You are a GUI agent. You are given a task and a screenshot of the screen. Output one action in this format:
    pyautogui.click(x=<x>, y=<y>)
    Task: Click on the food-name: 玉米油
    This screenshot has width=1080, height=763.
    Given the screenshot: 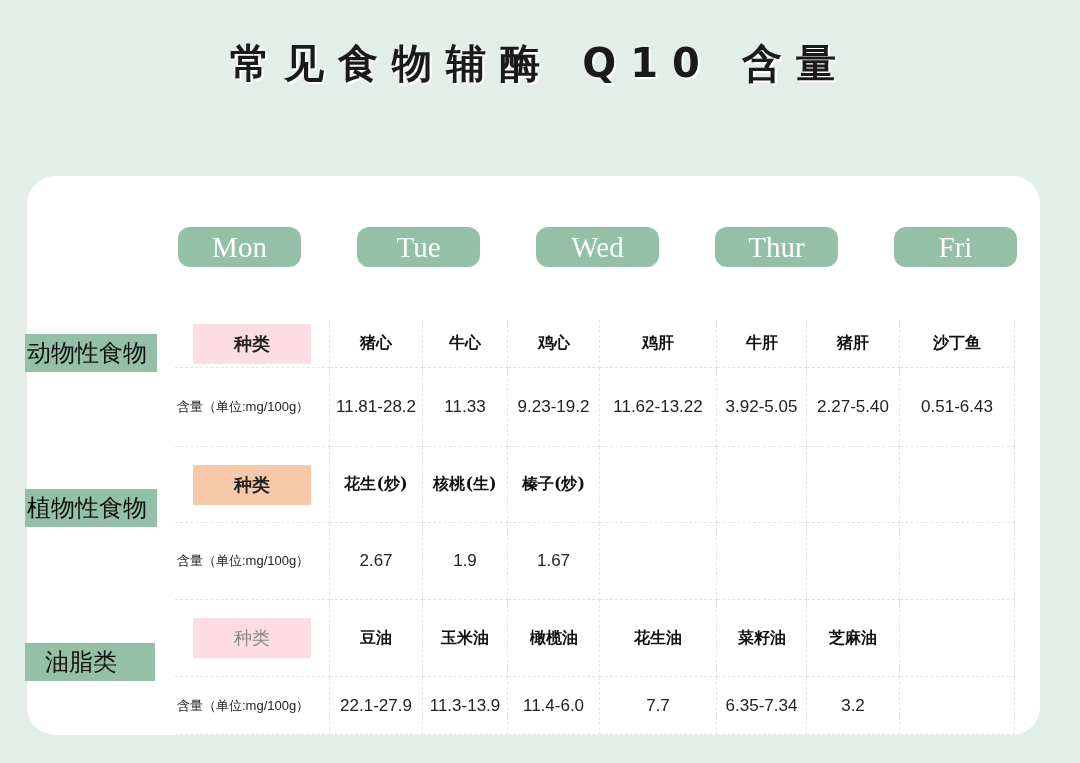 What is the action you would take?
    pyautogui.click(x=465, y=638)
    